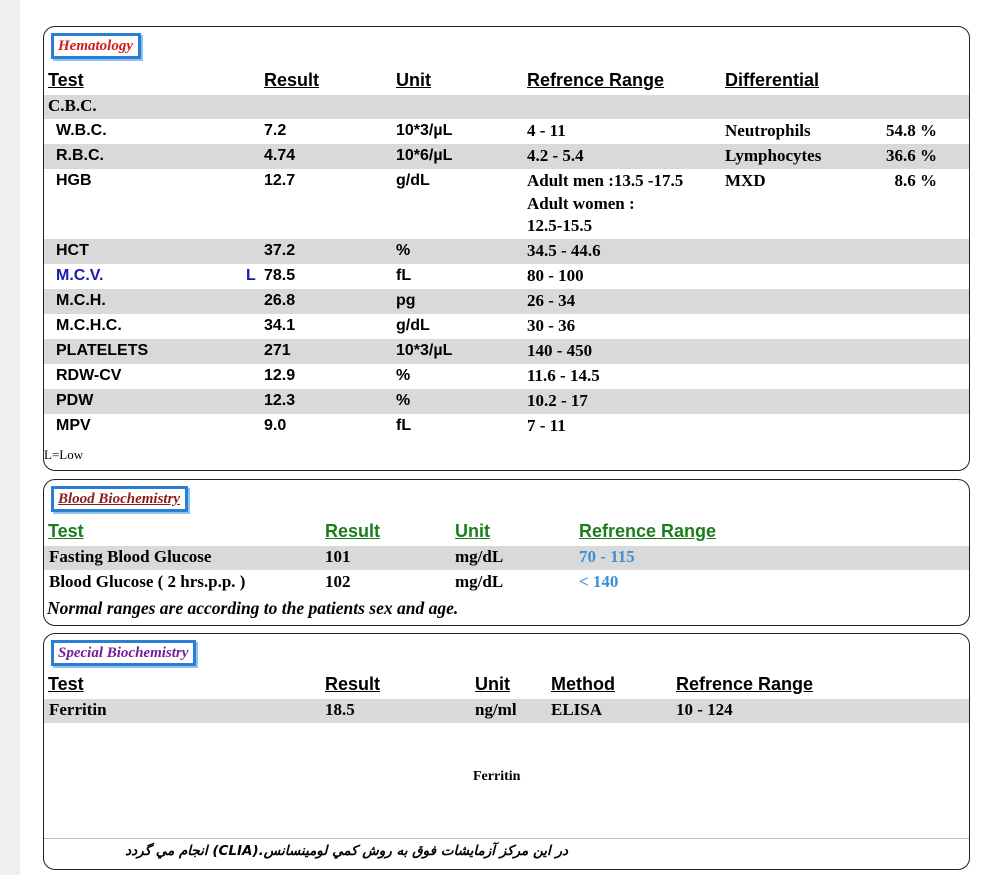 Image resolution: width=987 pixels, height=875 pixels. I want to click on bb-row-2-result: 102, so click(338, 581).